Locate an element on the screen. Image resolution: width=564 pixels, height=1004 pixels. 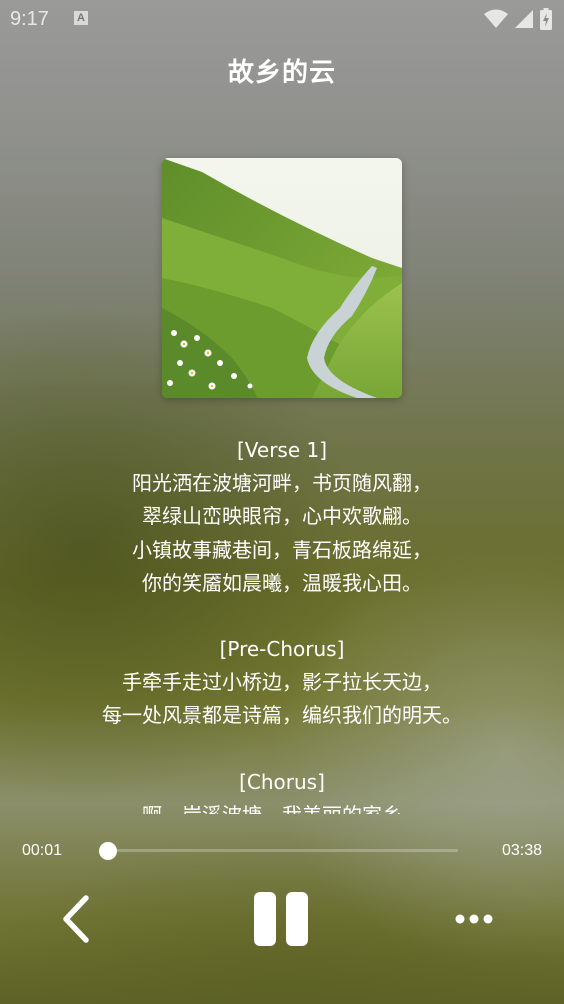
back-button is located at coordinates (76, 919).